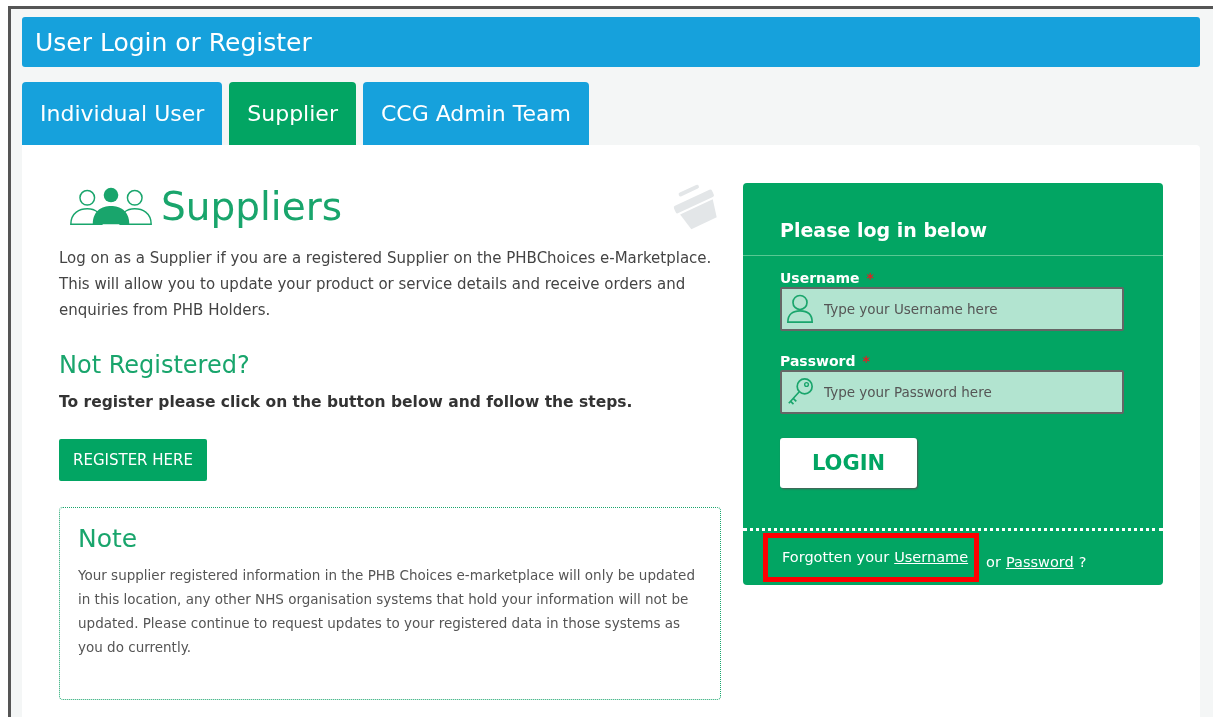  I want to click on section-title: Suppliers, so click(251, 206).